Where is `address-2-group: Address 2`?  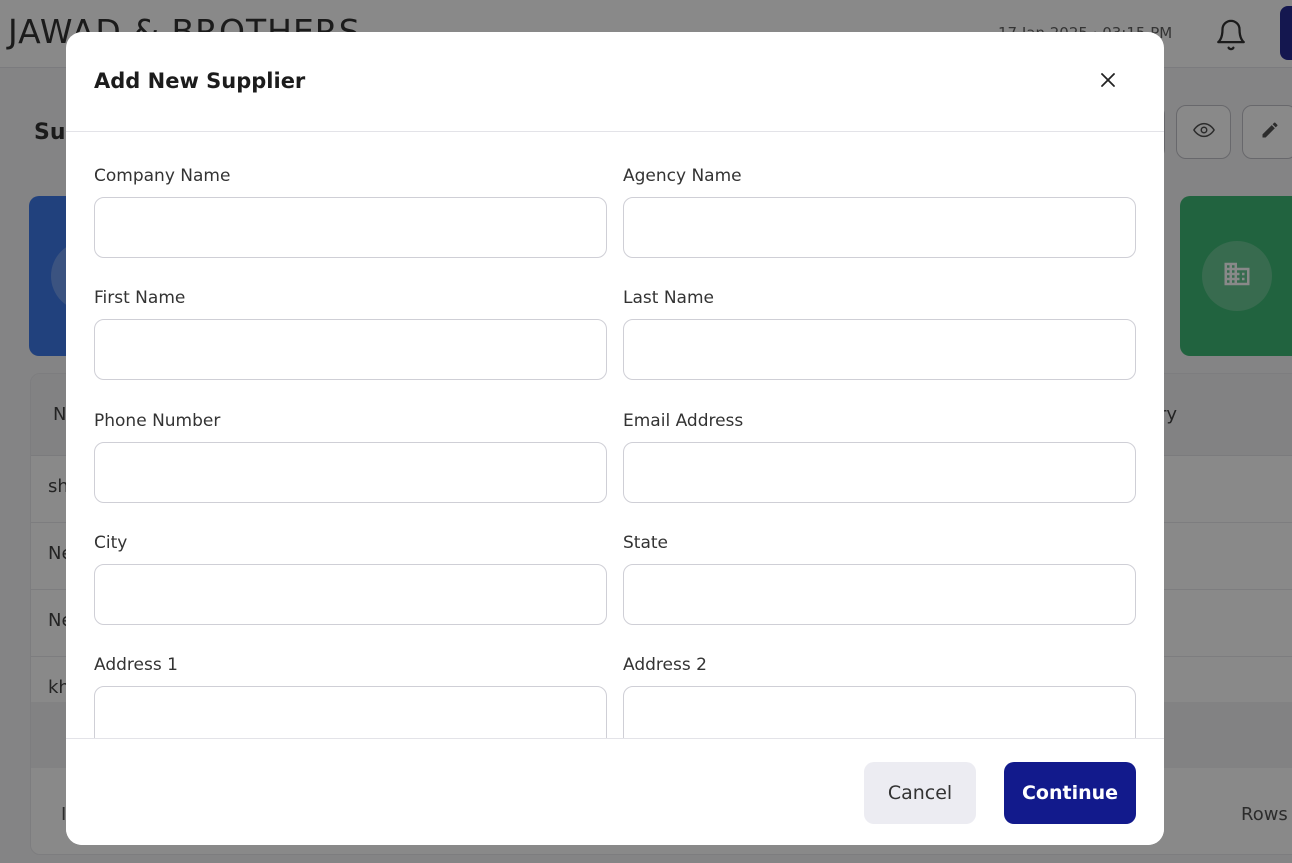 address-2-group: Address 2 is located at coordinates (879, 695).